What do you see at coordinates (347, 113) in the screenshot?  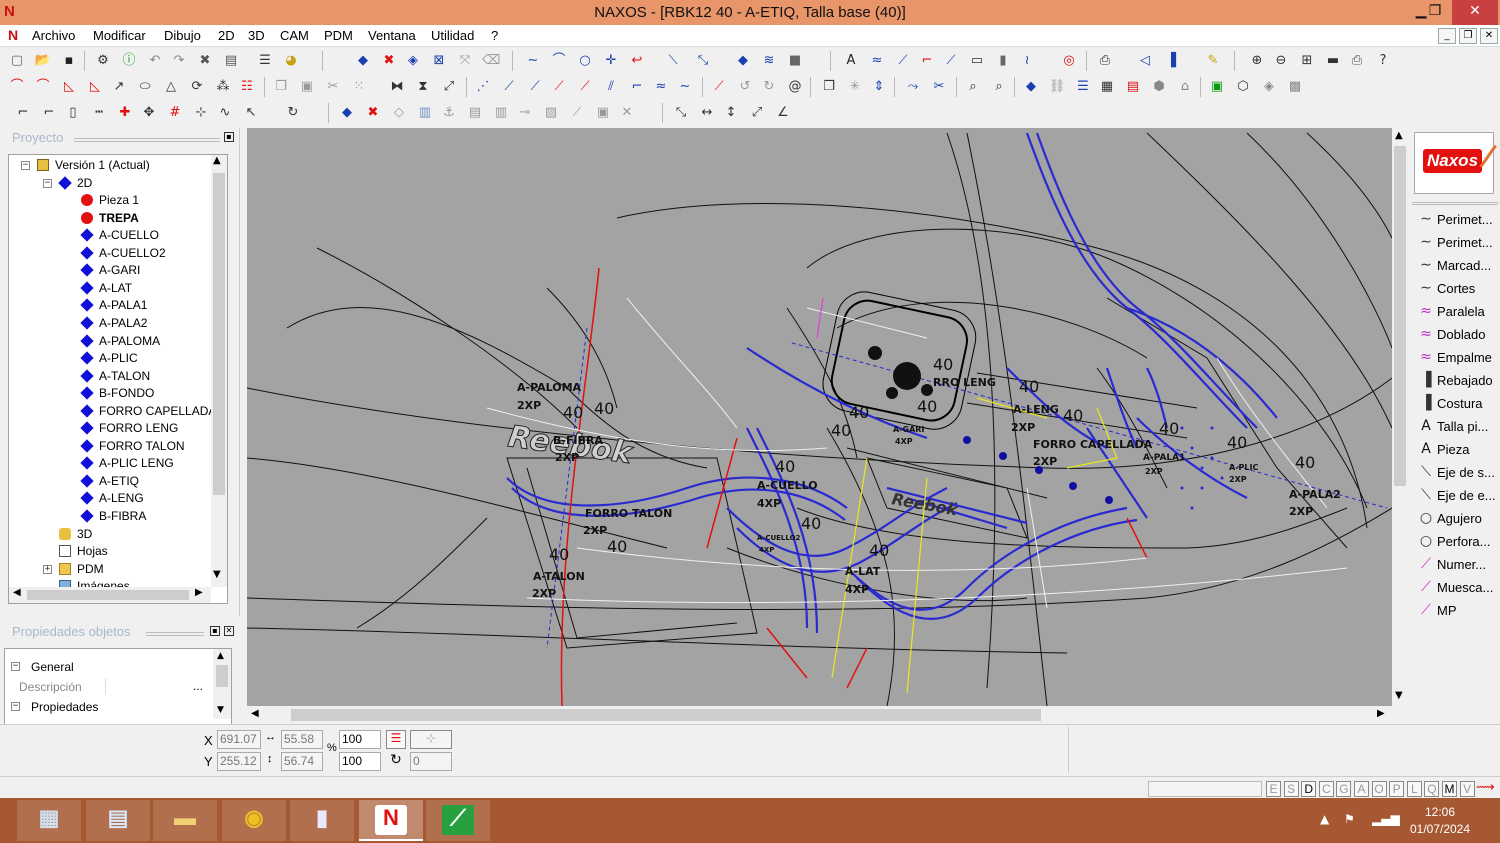 I see `double-diamond-icon: ◆` at bounding box center [347, 113].